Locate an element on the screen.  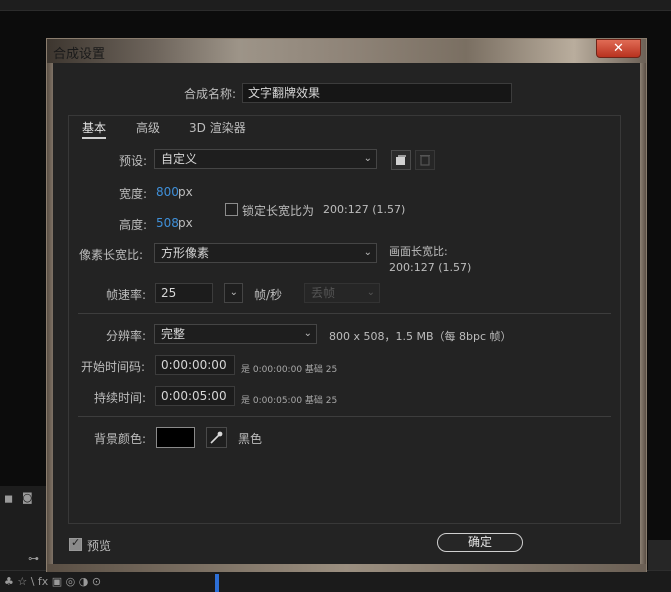
comp-name-input: 文字翻牌效果 is located at coordinates (377, 93).